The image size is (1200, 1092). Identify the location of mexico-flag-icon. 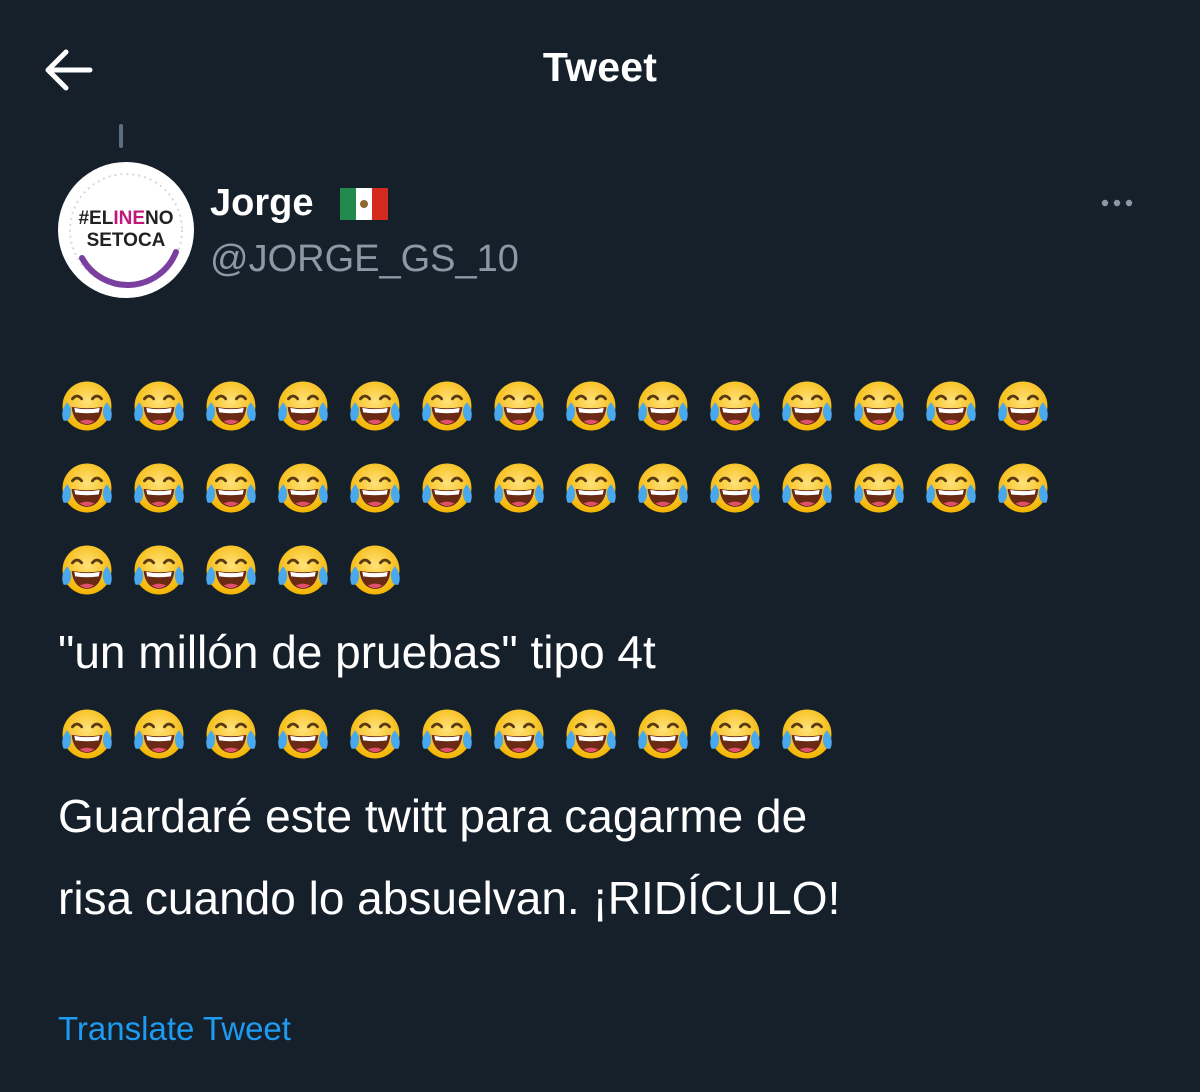
(364, 204).